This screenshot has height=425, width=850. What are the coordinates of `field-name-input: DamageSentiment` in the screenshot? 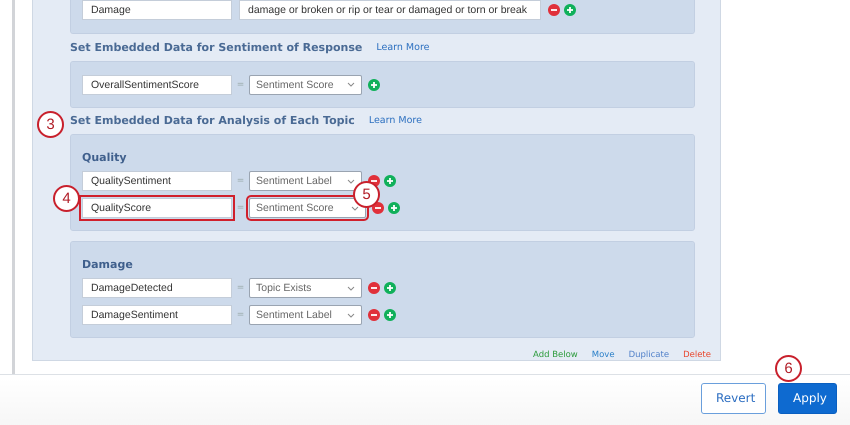 It's located at (157, 315).